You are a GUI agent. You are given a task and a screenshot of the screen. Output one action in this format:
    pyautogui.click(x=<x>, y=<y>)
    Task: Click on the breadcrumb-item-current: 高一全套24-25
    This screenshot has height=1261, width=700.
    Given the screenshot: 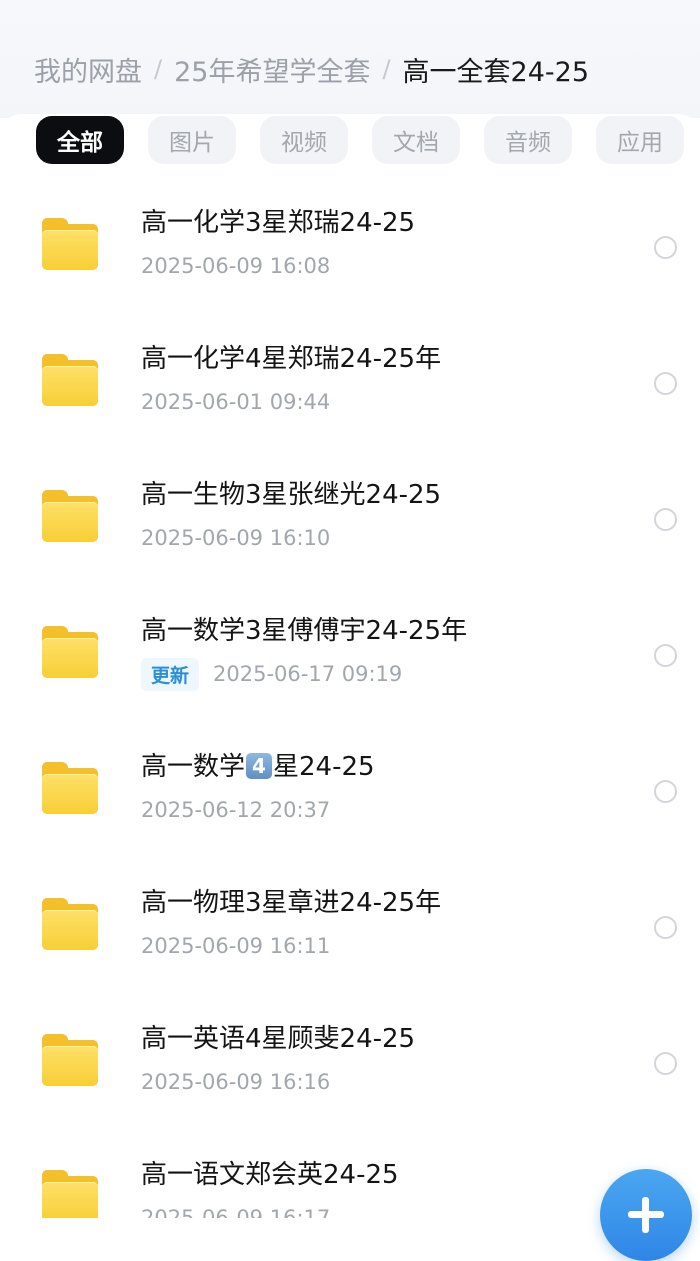 What is the action you would take?
    pyautogui.click(x=496, y=72)
    